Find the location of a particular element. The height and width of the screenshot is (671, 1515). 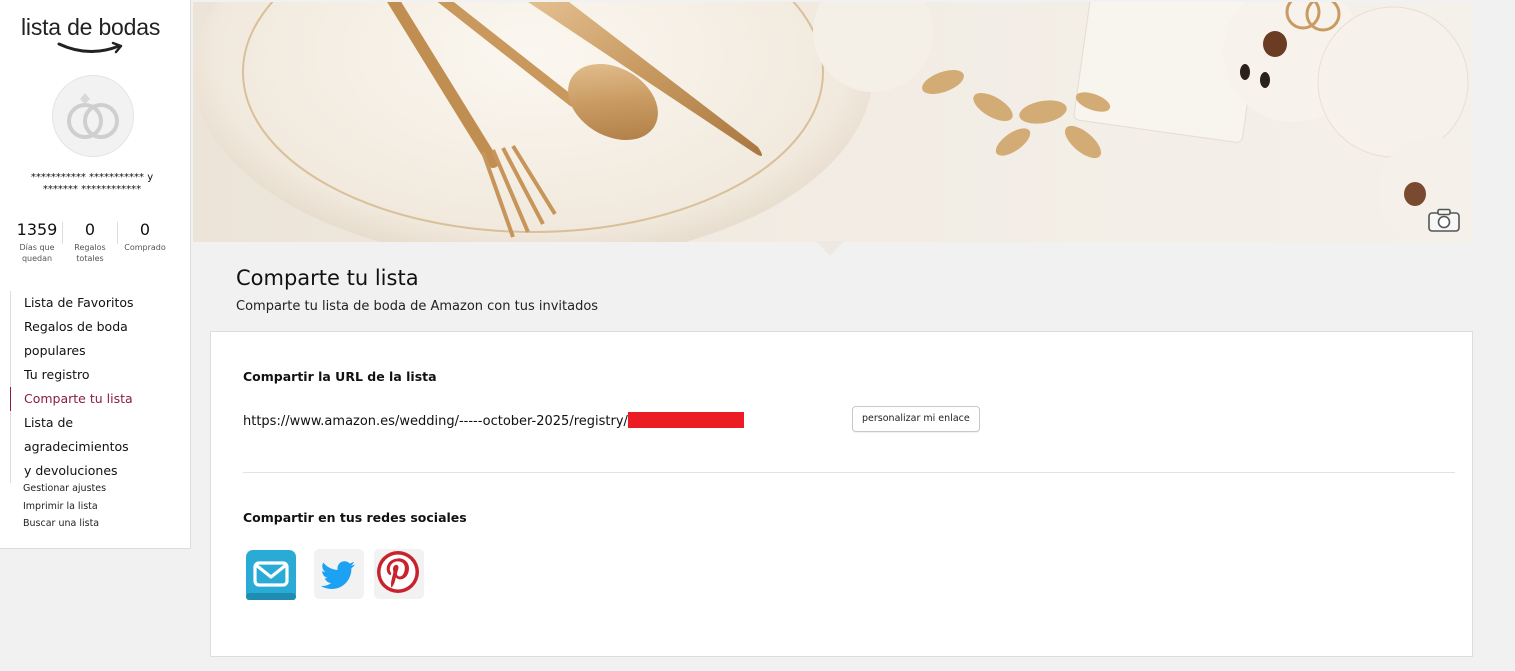

sidebar-item-popular-gifts: Regalos de boda is located at coordinates (95, 327).